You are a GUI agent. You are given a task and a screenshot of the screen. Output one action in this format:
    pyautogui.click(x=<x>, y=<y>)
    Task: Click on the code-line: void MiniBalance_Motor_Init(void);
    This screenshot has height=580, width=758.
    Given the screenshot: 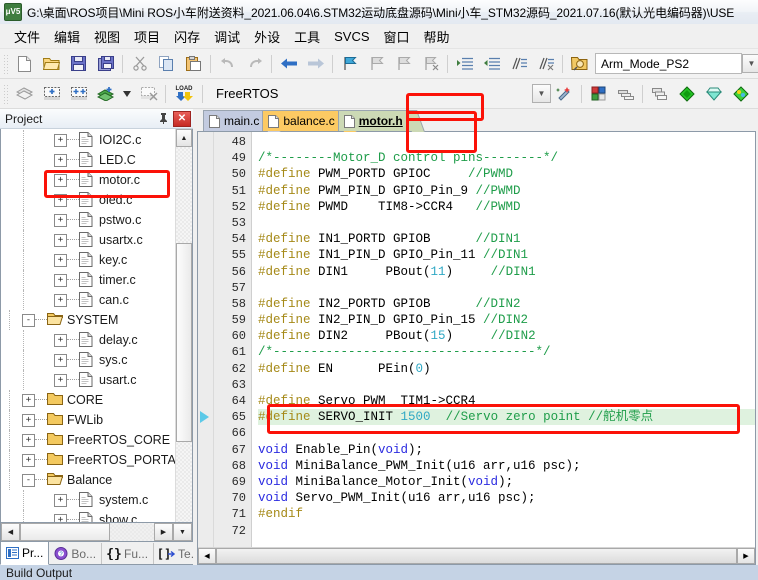 What is the action you would take?
    pyautogui.click(x=506, y=482)
    